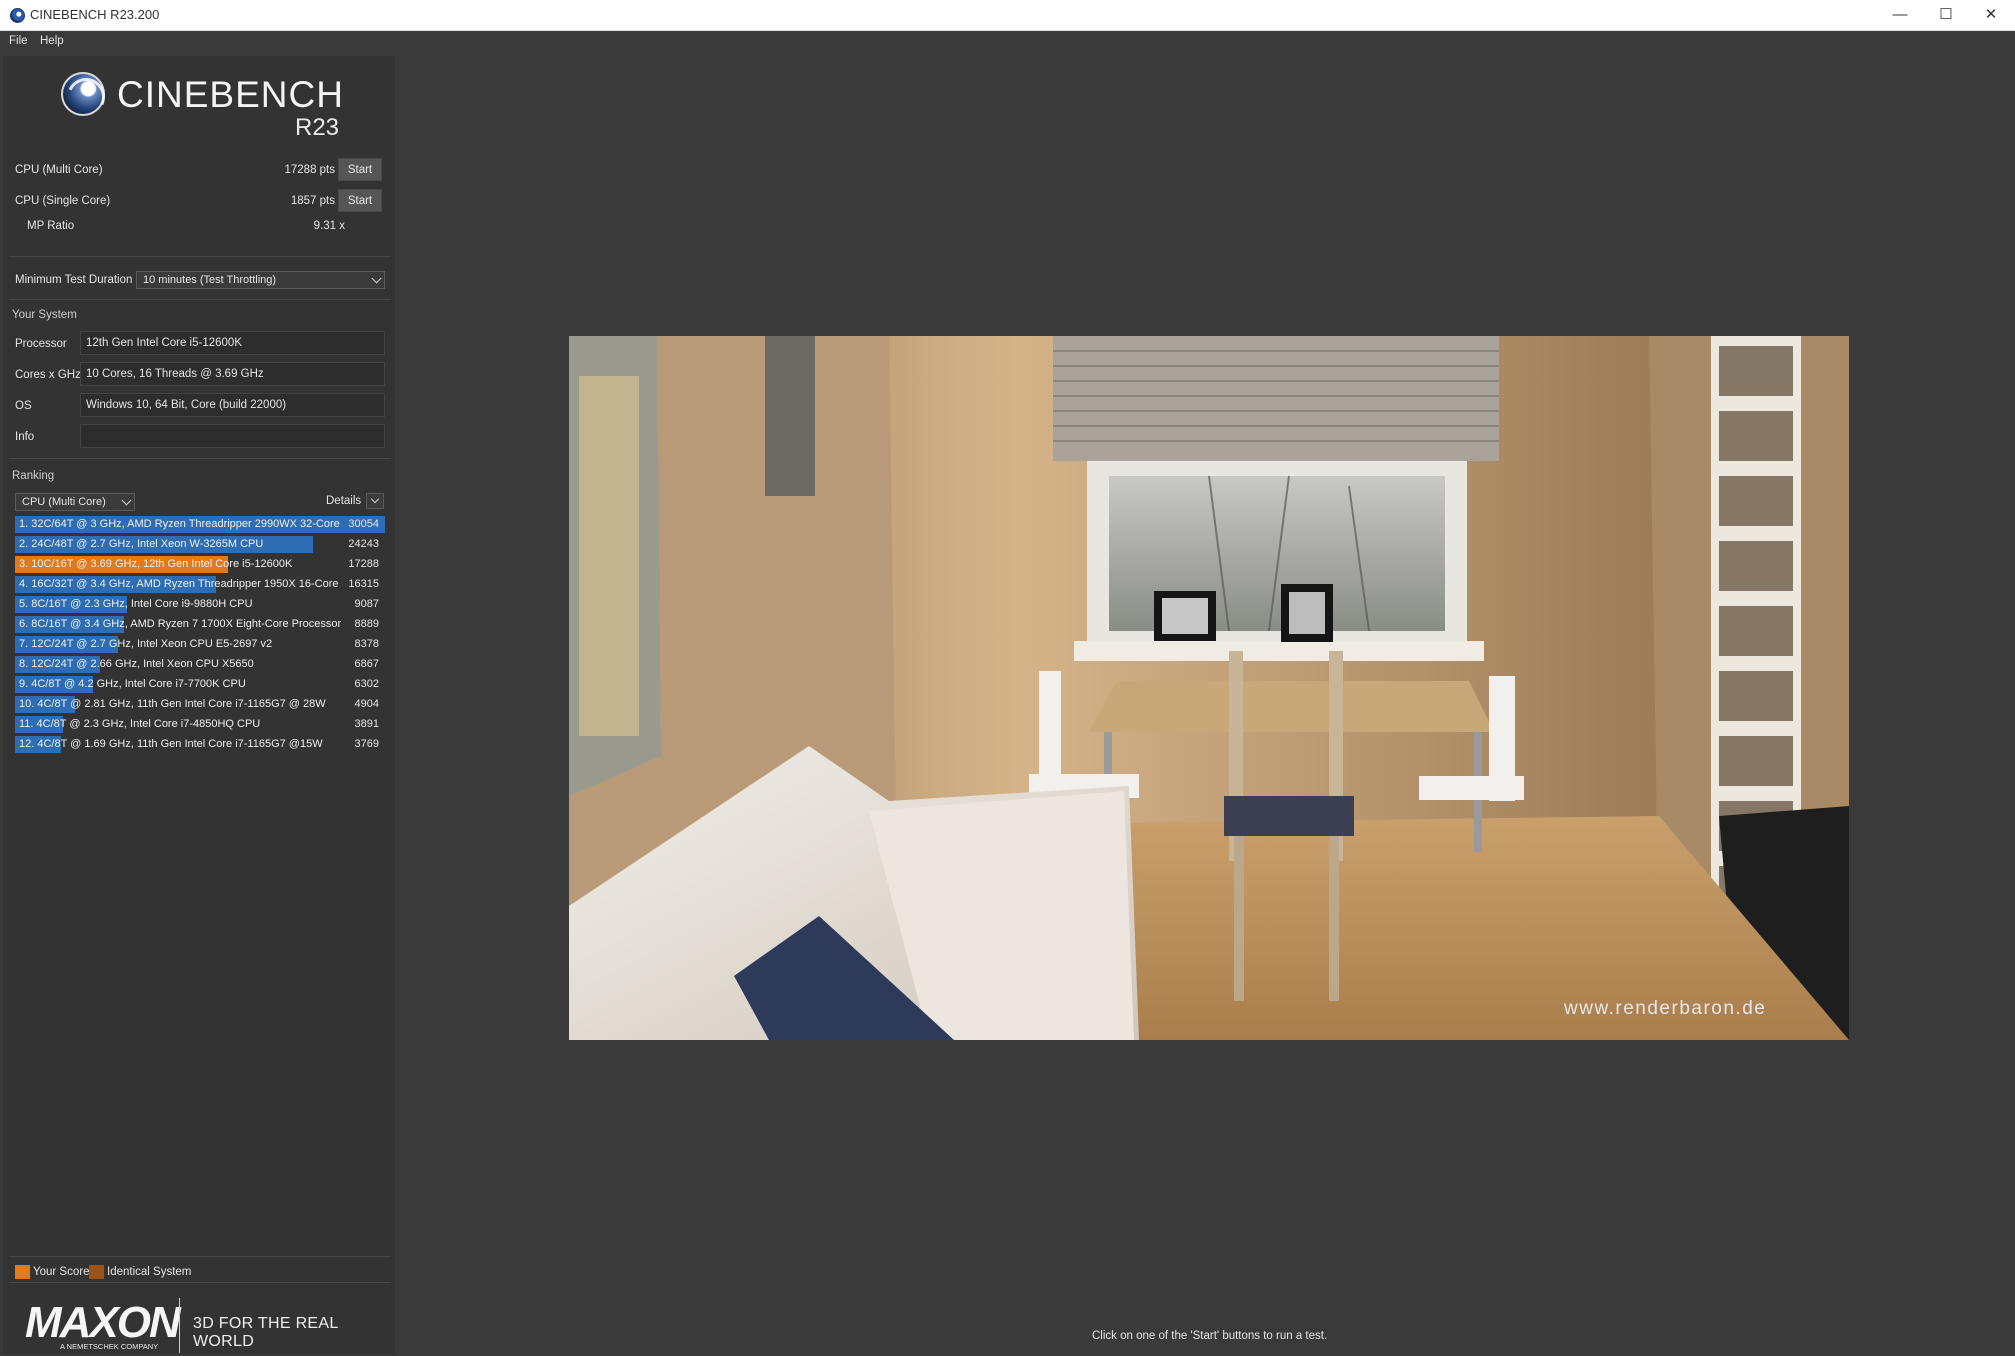 The image size is (2015, 1356). I want to click on os-field: Windows 10, 64 Bit, Core (build 22000), so click(232, 405).